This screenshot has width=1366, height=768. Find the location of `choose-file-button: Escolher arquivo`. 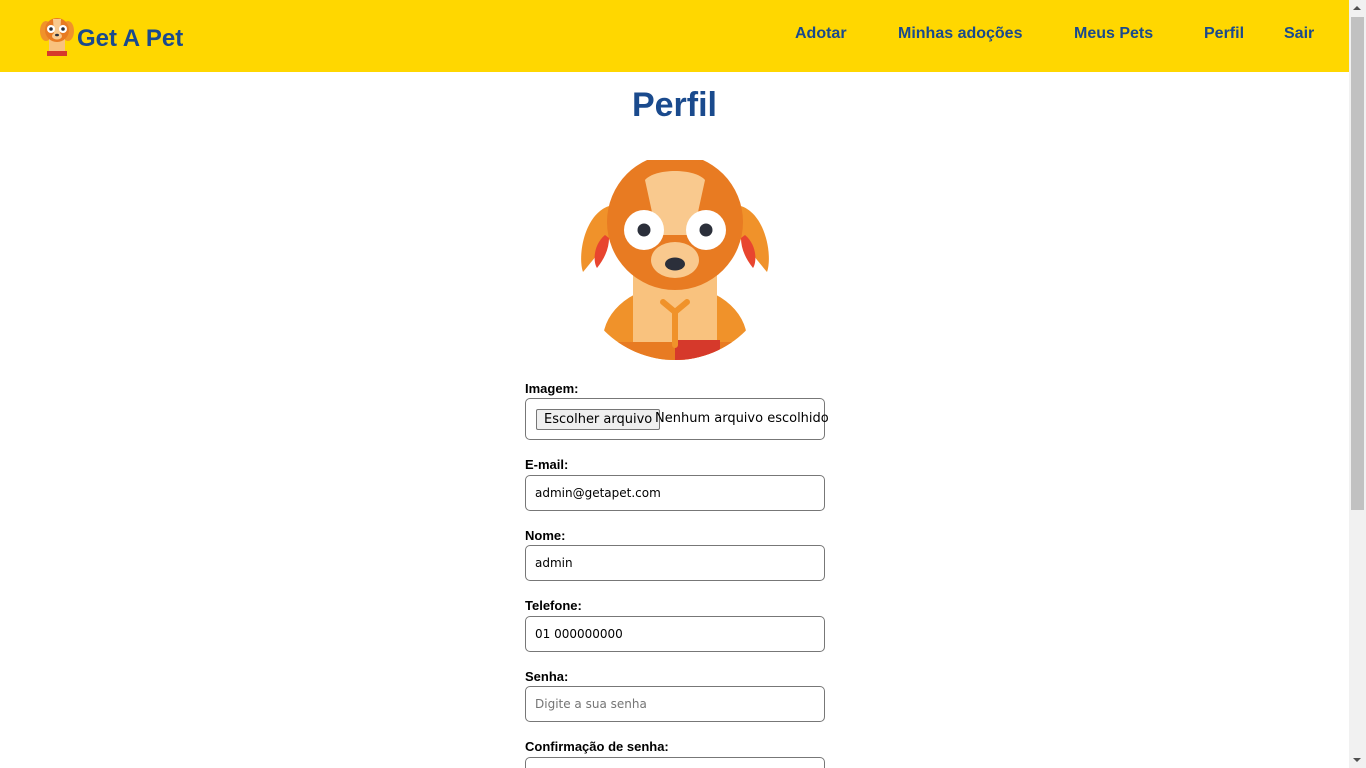

choose-file-button: Escolher arquivo is located at coordinates (598, 419).